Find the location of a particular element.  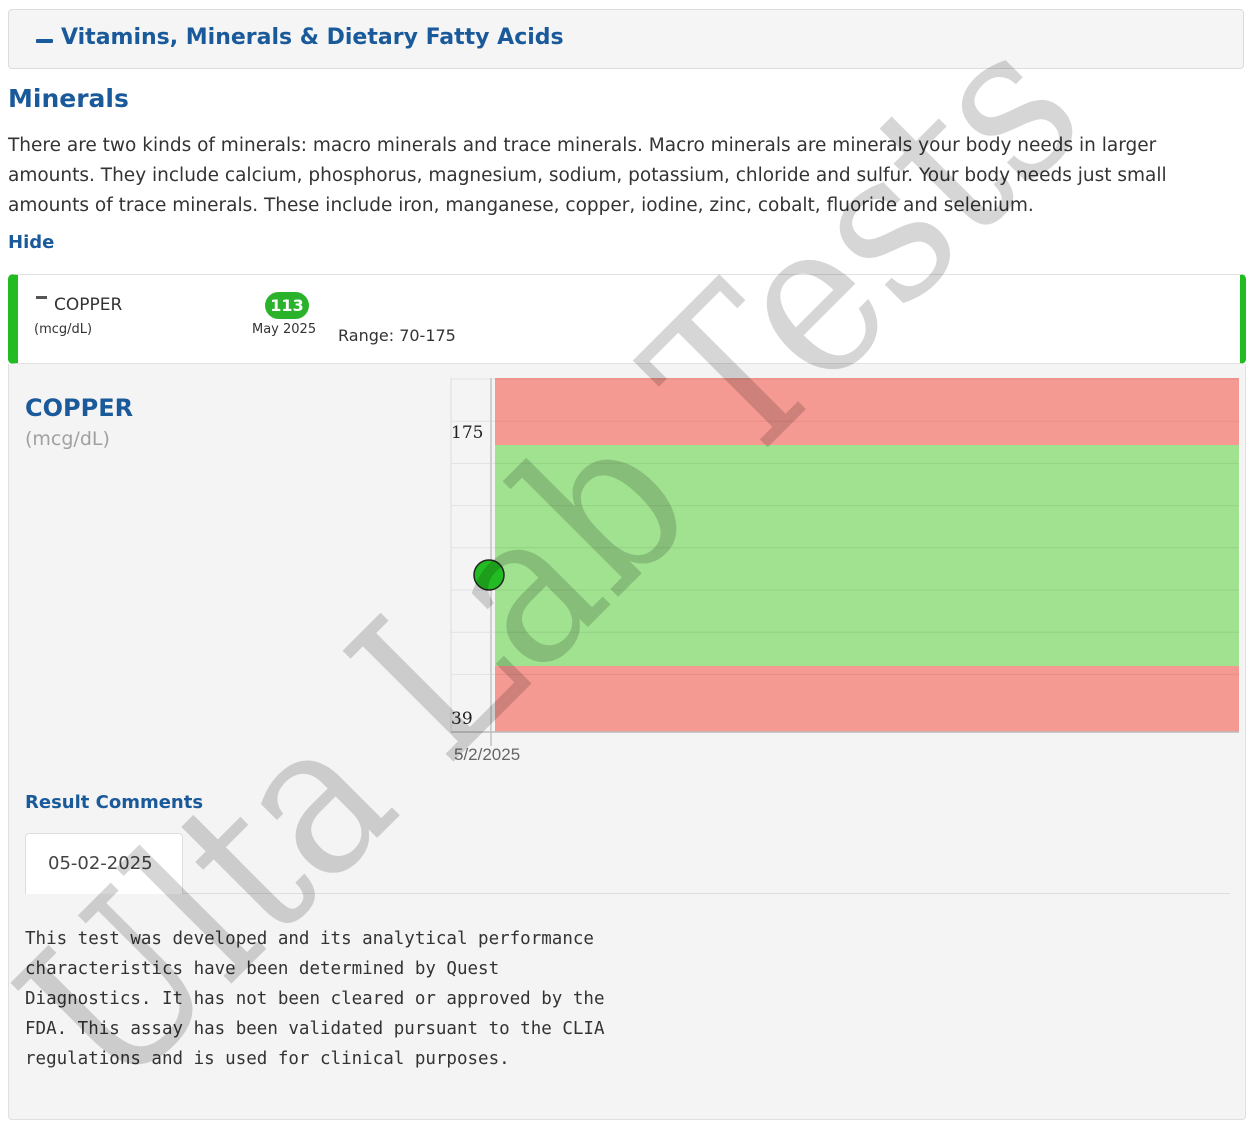

normal-range-band is located at coordinates (867, 555).